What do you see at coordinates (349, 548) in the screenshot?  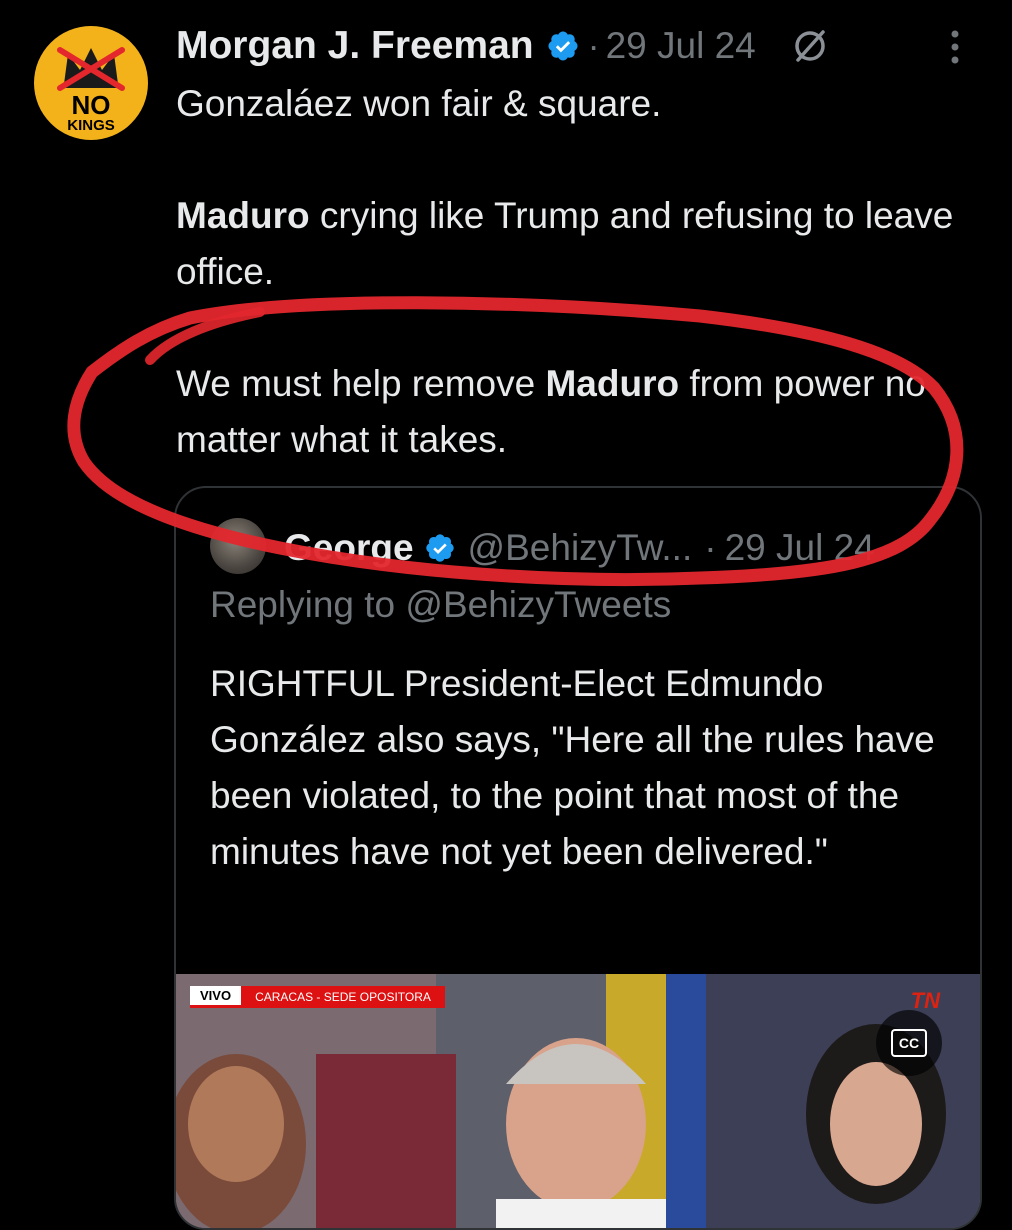 I see `quoted-author-name: George` at bounding box center [349, 548].